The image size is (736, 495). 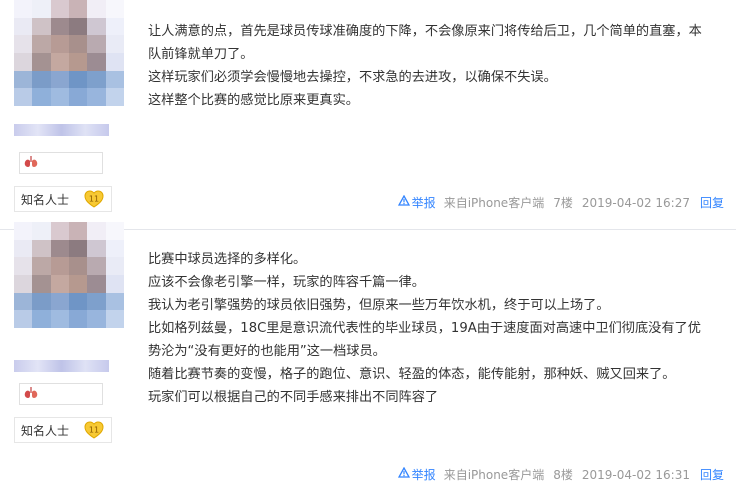 What do you see at coordinates (412, 374) in the screenshot?
I see `post-paragraph: 随着比赛节奏的变慢，格子的跑位、意识、轻盈的体态，能传能射，那种妖、贼又回来了。` at bounding box center [412, 374].